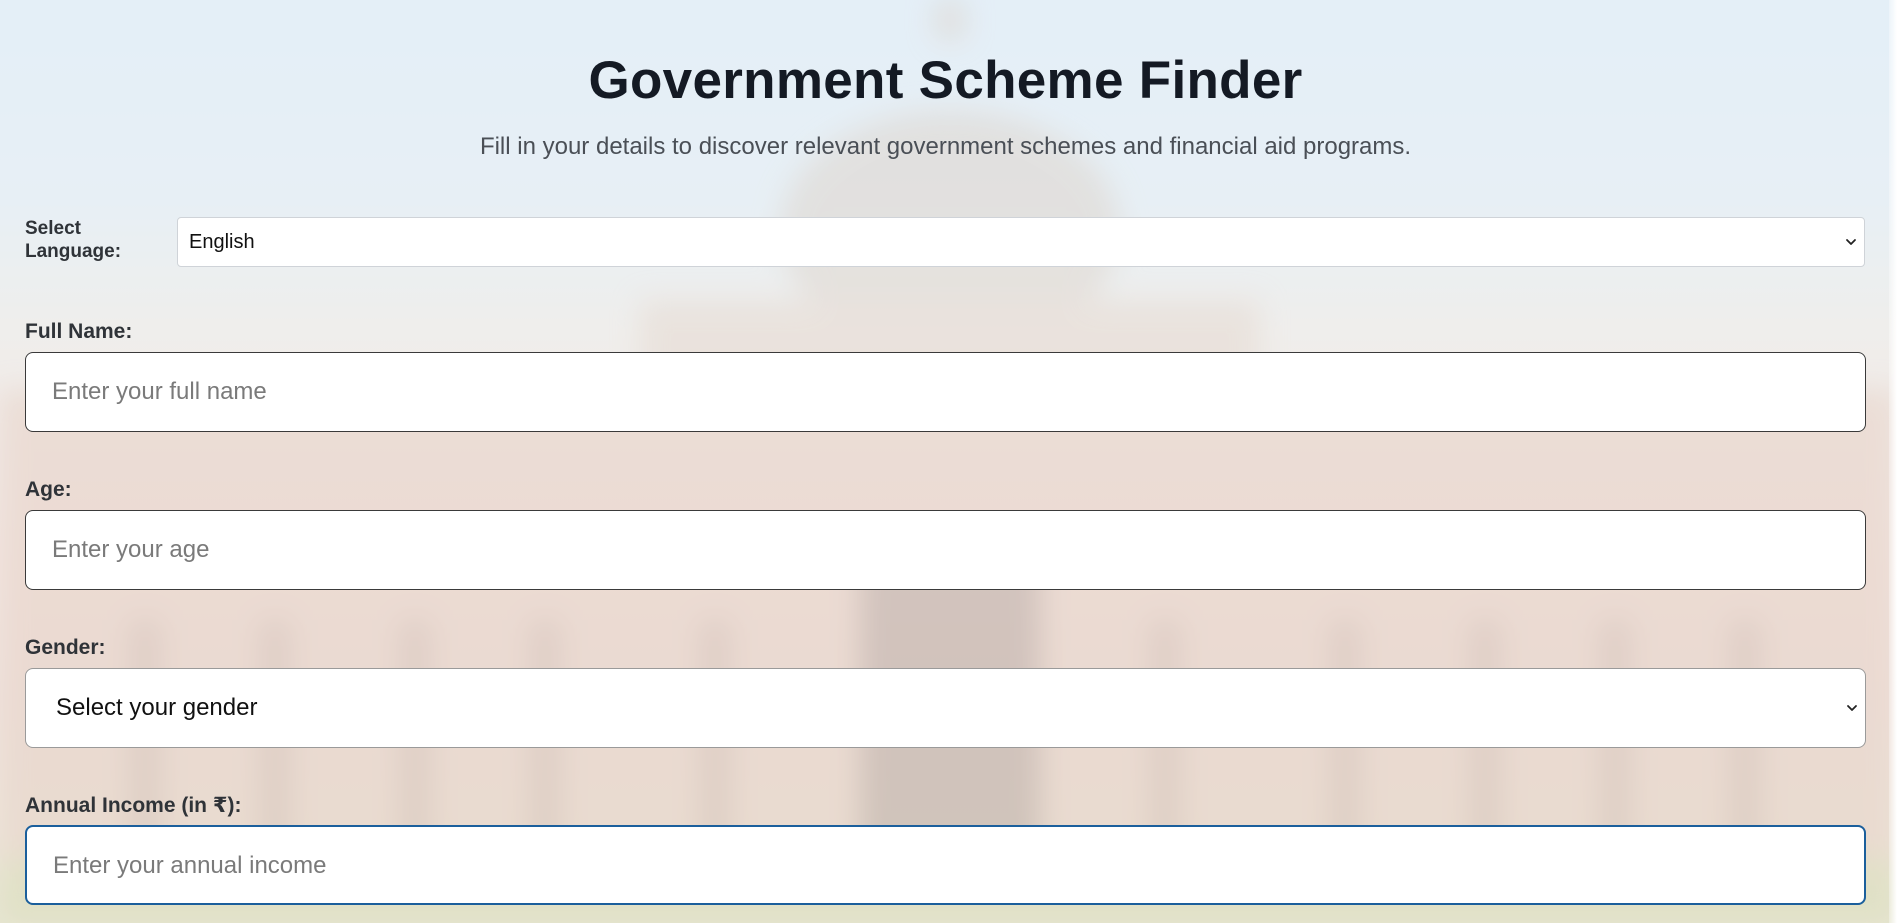  What do you see at coordinates (945, 708) in the screenshot?
I see `gender-select: Select your gender` at bounding box center [945, 708].